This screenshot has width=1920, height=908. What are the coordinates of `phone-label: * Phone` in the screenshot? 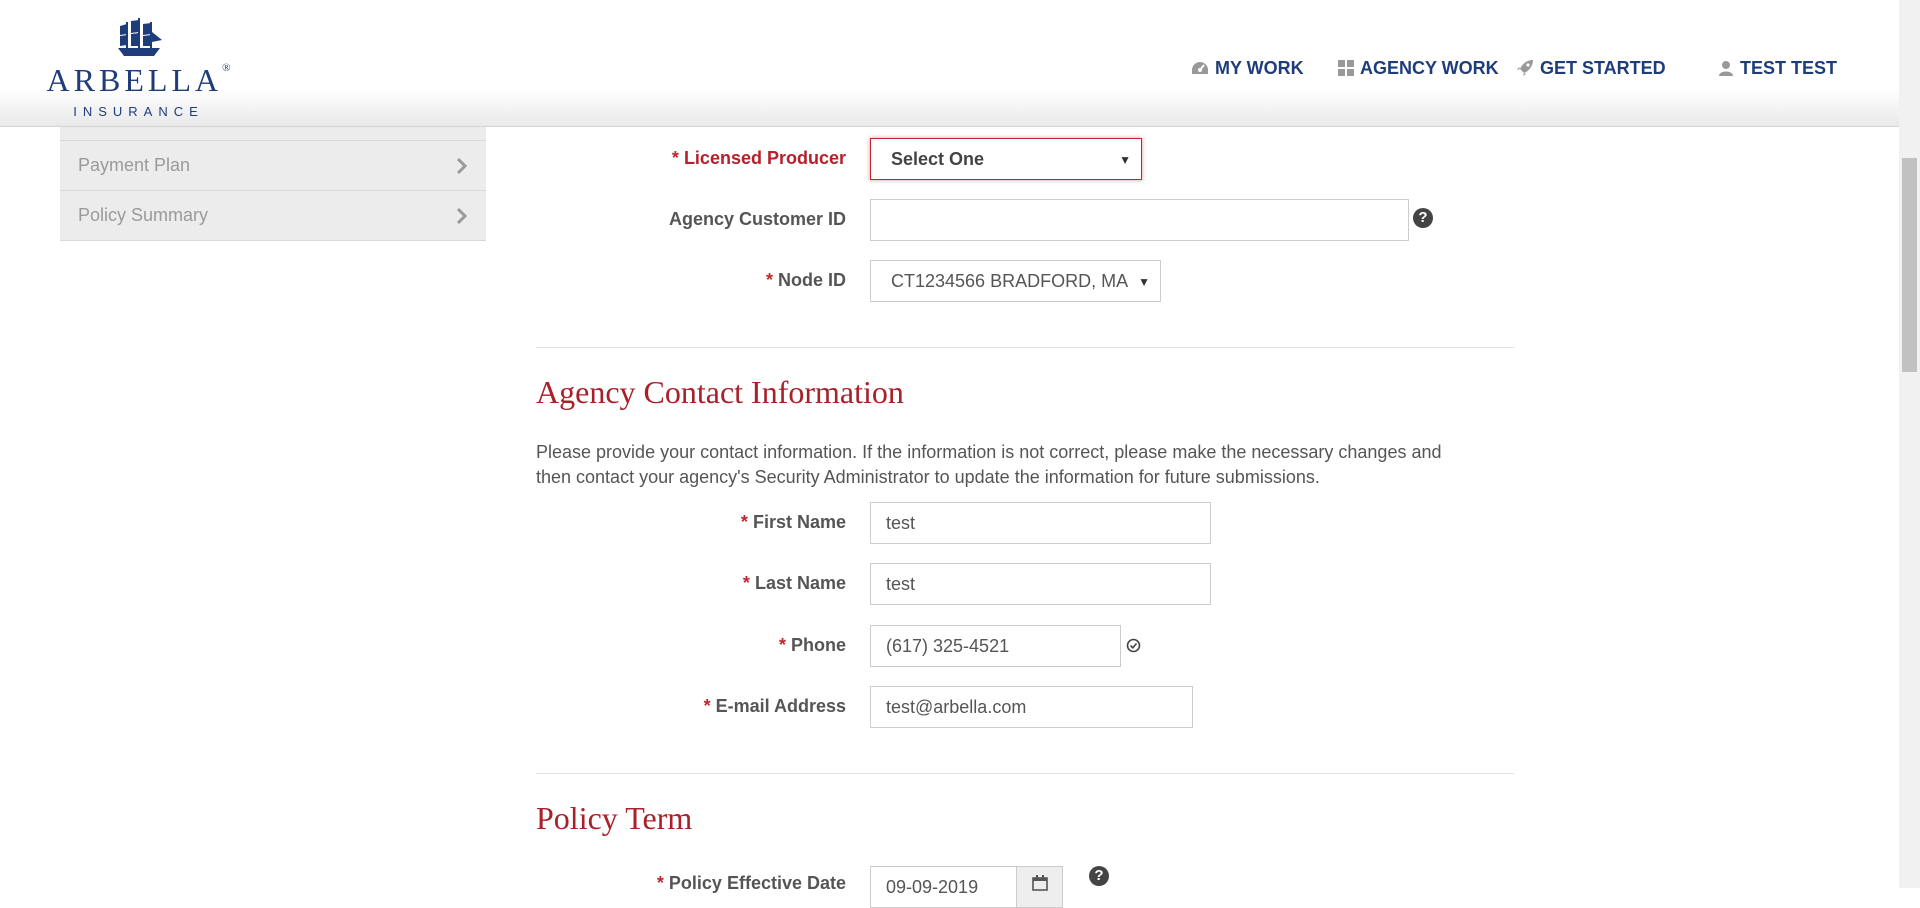 It's located at (812, 645).